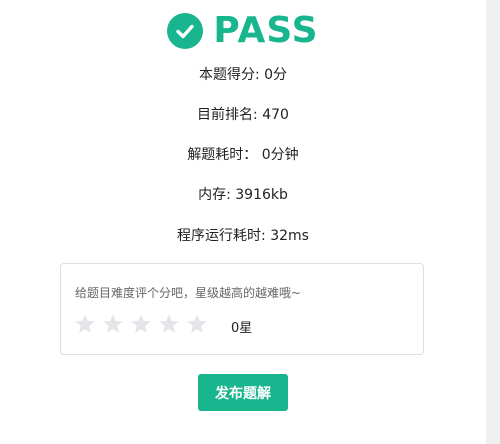  What do you see at coordinates (230, 115) in the screenshot?
I see `stat-rank-label: 目前排名:` at bounding box center [230, 115].